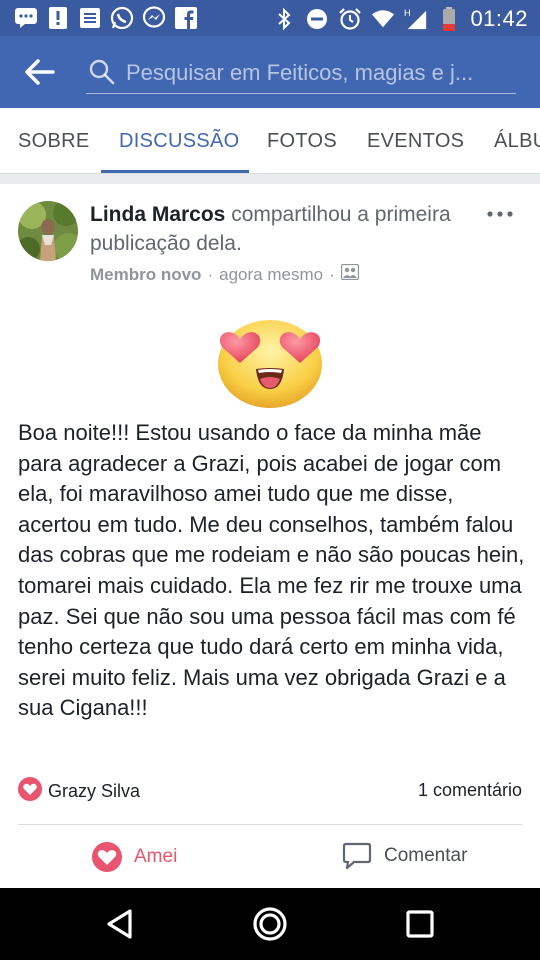  What do you see at coordinates (48, 231) in the screenshot?
I see `avatar` at bounding box center [48, 231].